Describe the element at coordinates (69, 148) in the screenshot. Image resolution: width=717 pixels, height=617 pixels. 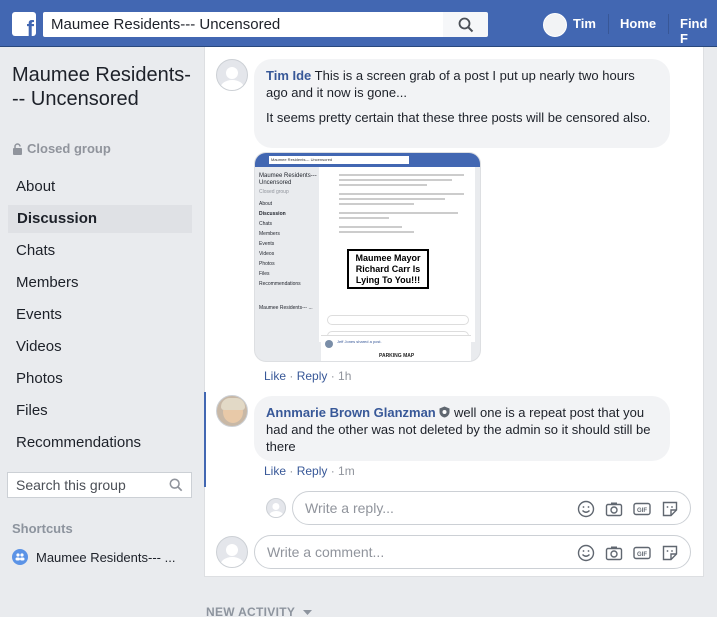
I see `privacy-text: Closed group` at that location.